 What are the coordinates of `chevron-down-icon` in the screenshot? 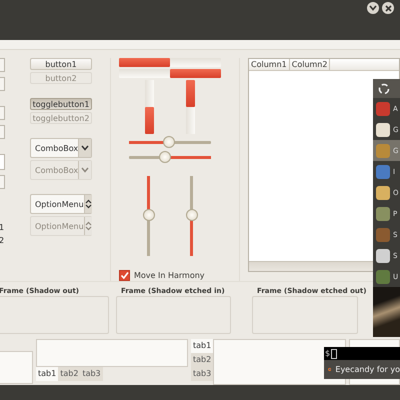 It's located at (373, 8).